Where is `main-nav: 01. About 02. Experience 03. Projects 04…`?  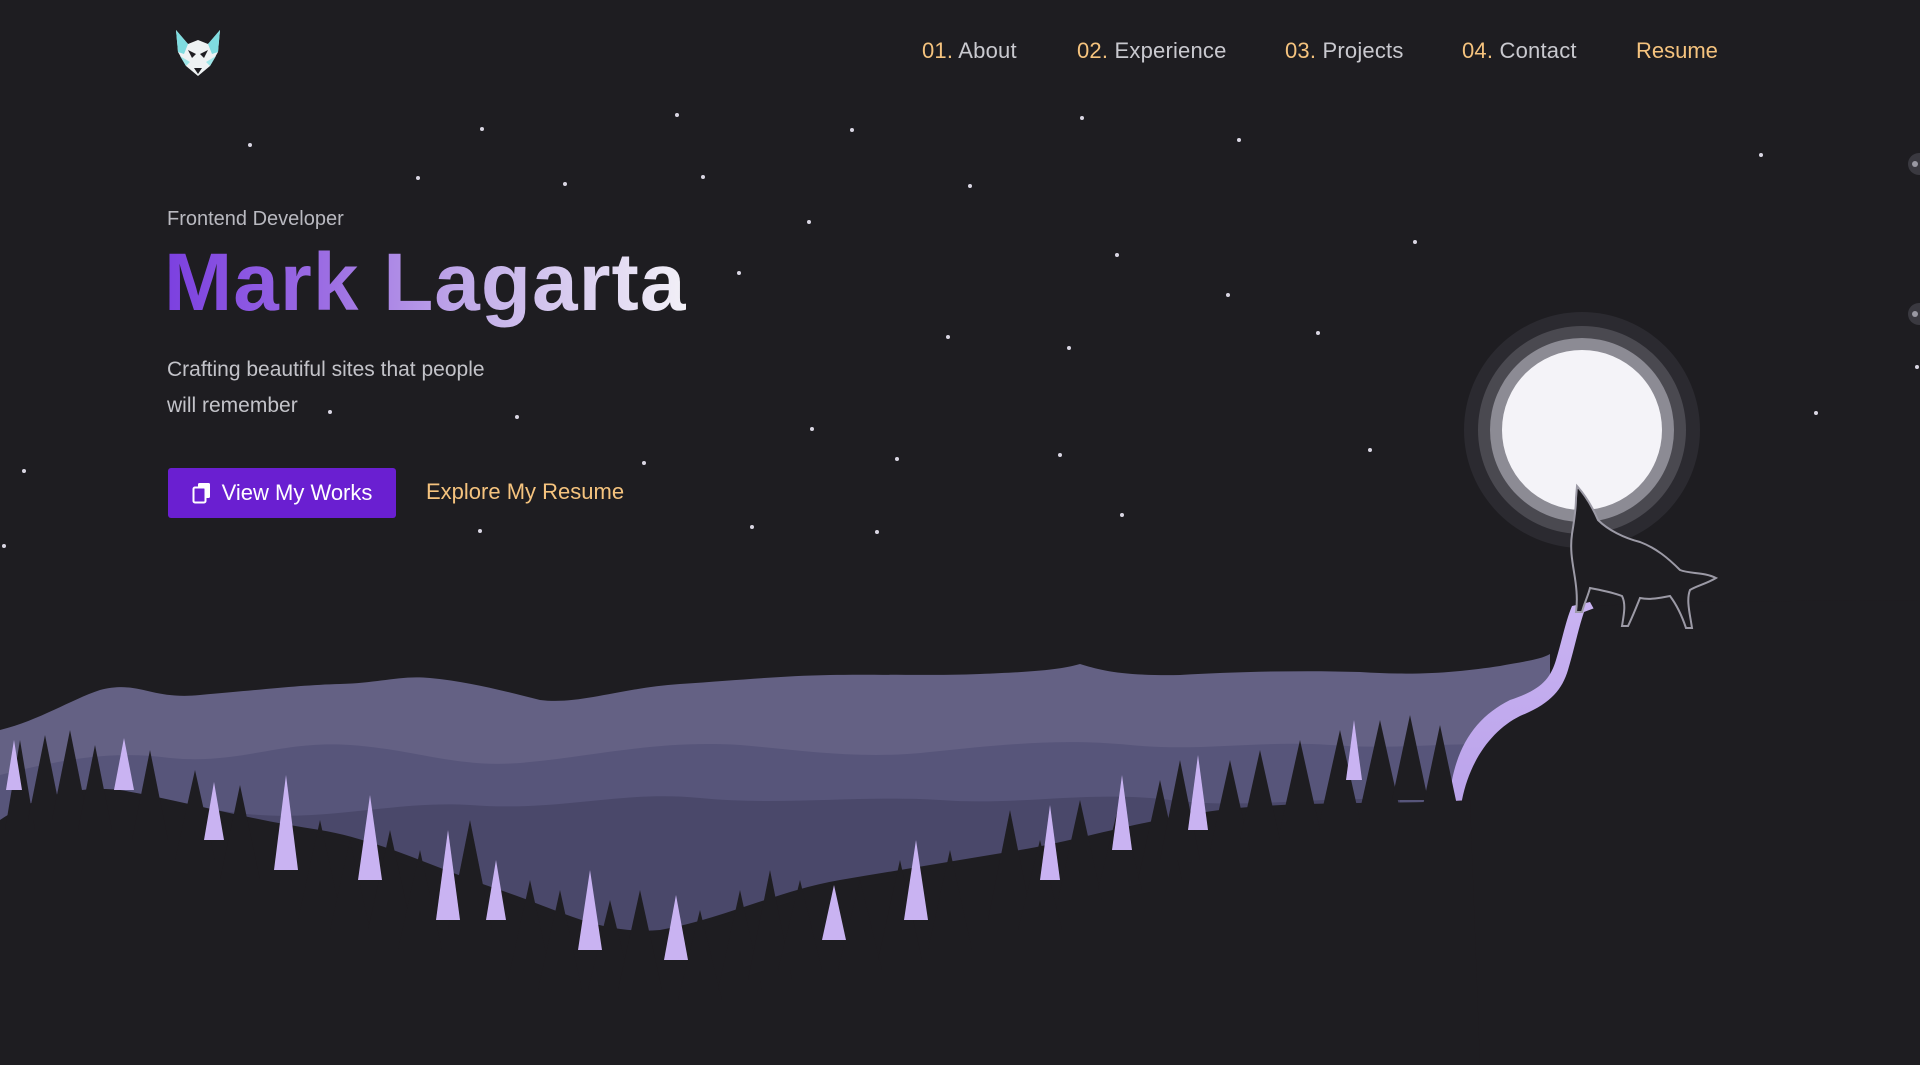 main-nav: 01. About 02. Experience 03. Projects 04… is located at coordinates (1320, 56).